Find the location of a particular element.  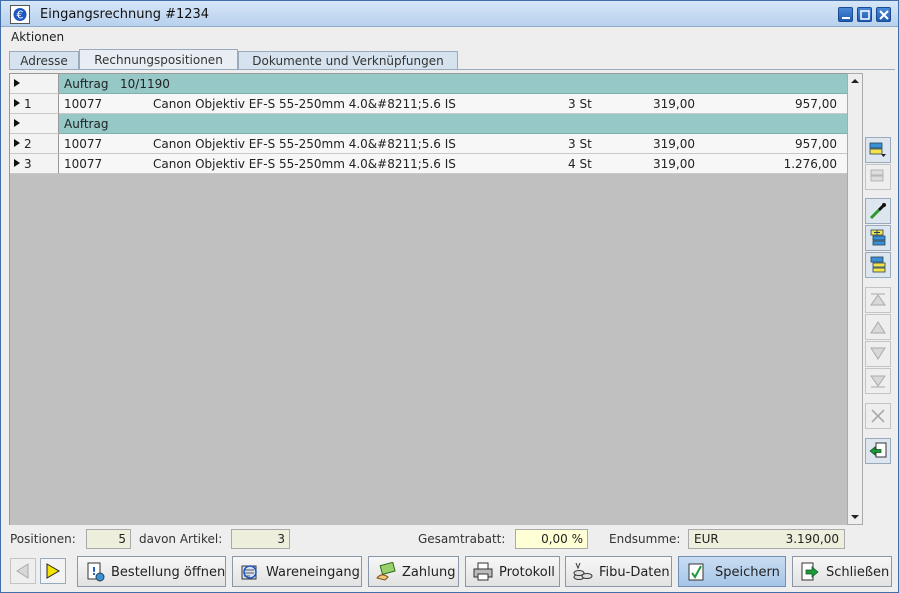

next-button is located at coordinates (53, 571).